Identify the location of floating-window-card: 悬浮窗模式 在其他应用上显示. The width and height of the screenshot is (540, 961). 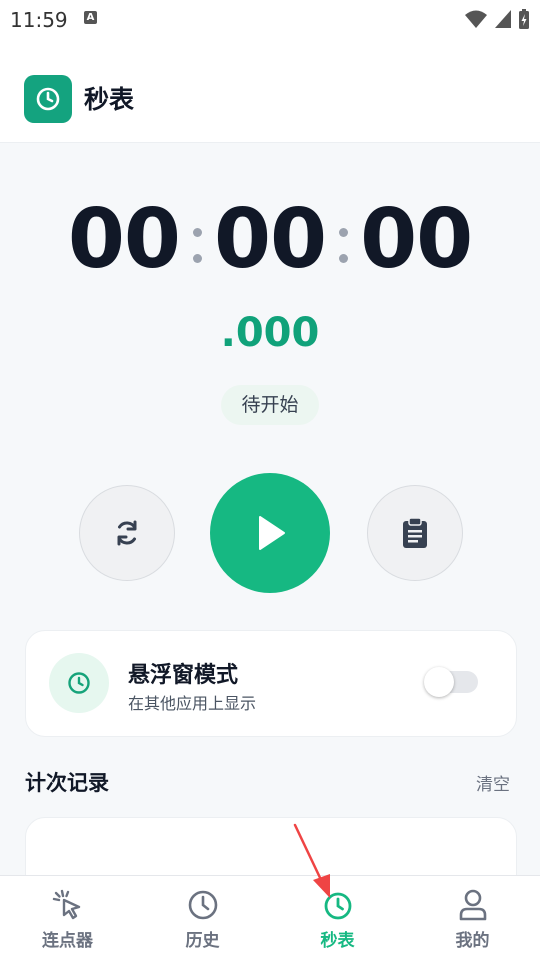
(271, 683).